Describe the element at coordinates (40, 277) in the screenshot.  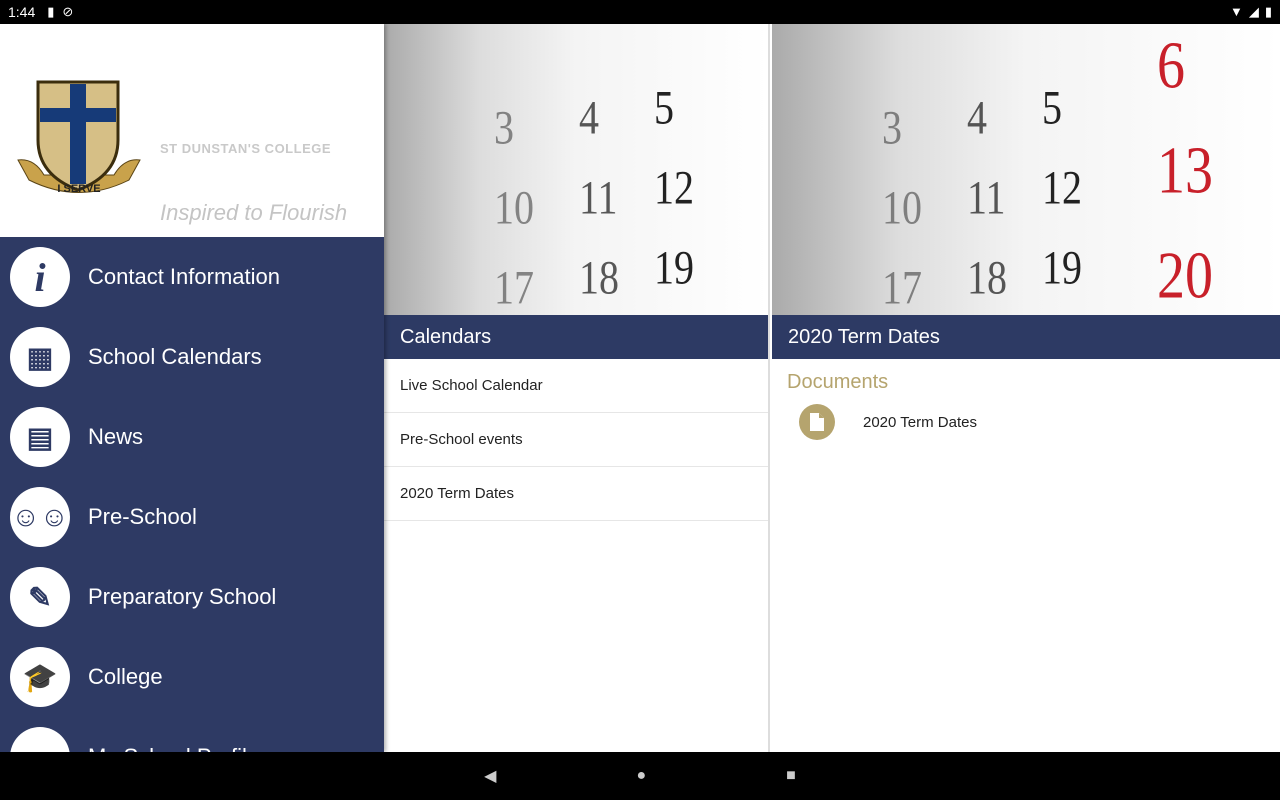
I see `info-icon: i` at that location.